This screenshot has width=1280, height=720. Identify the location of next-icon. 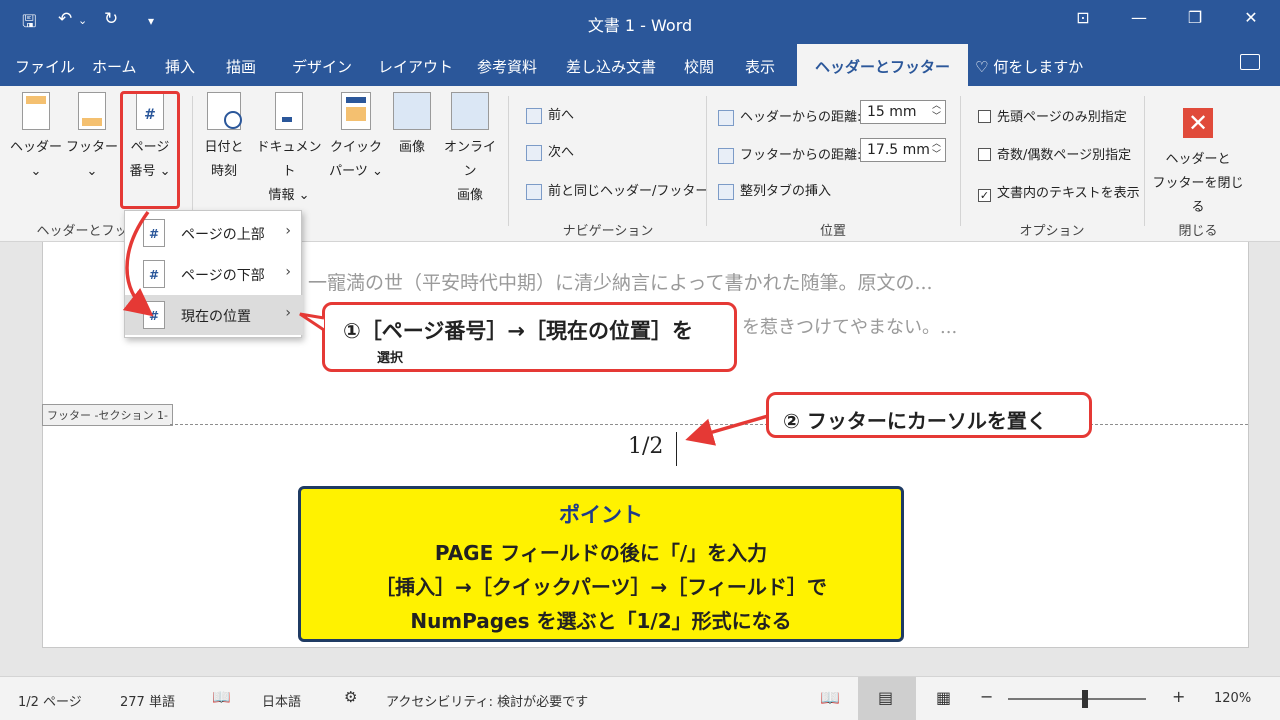
(534, 152).